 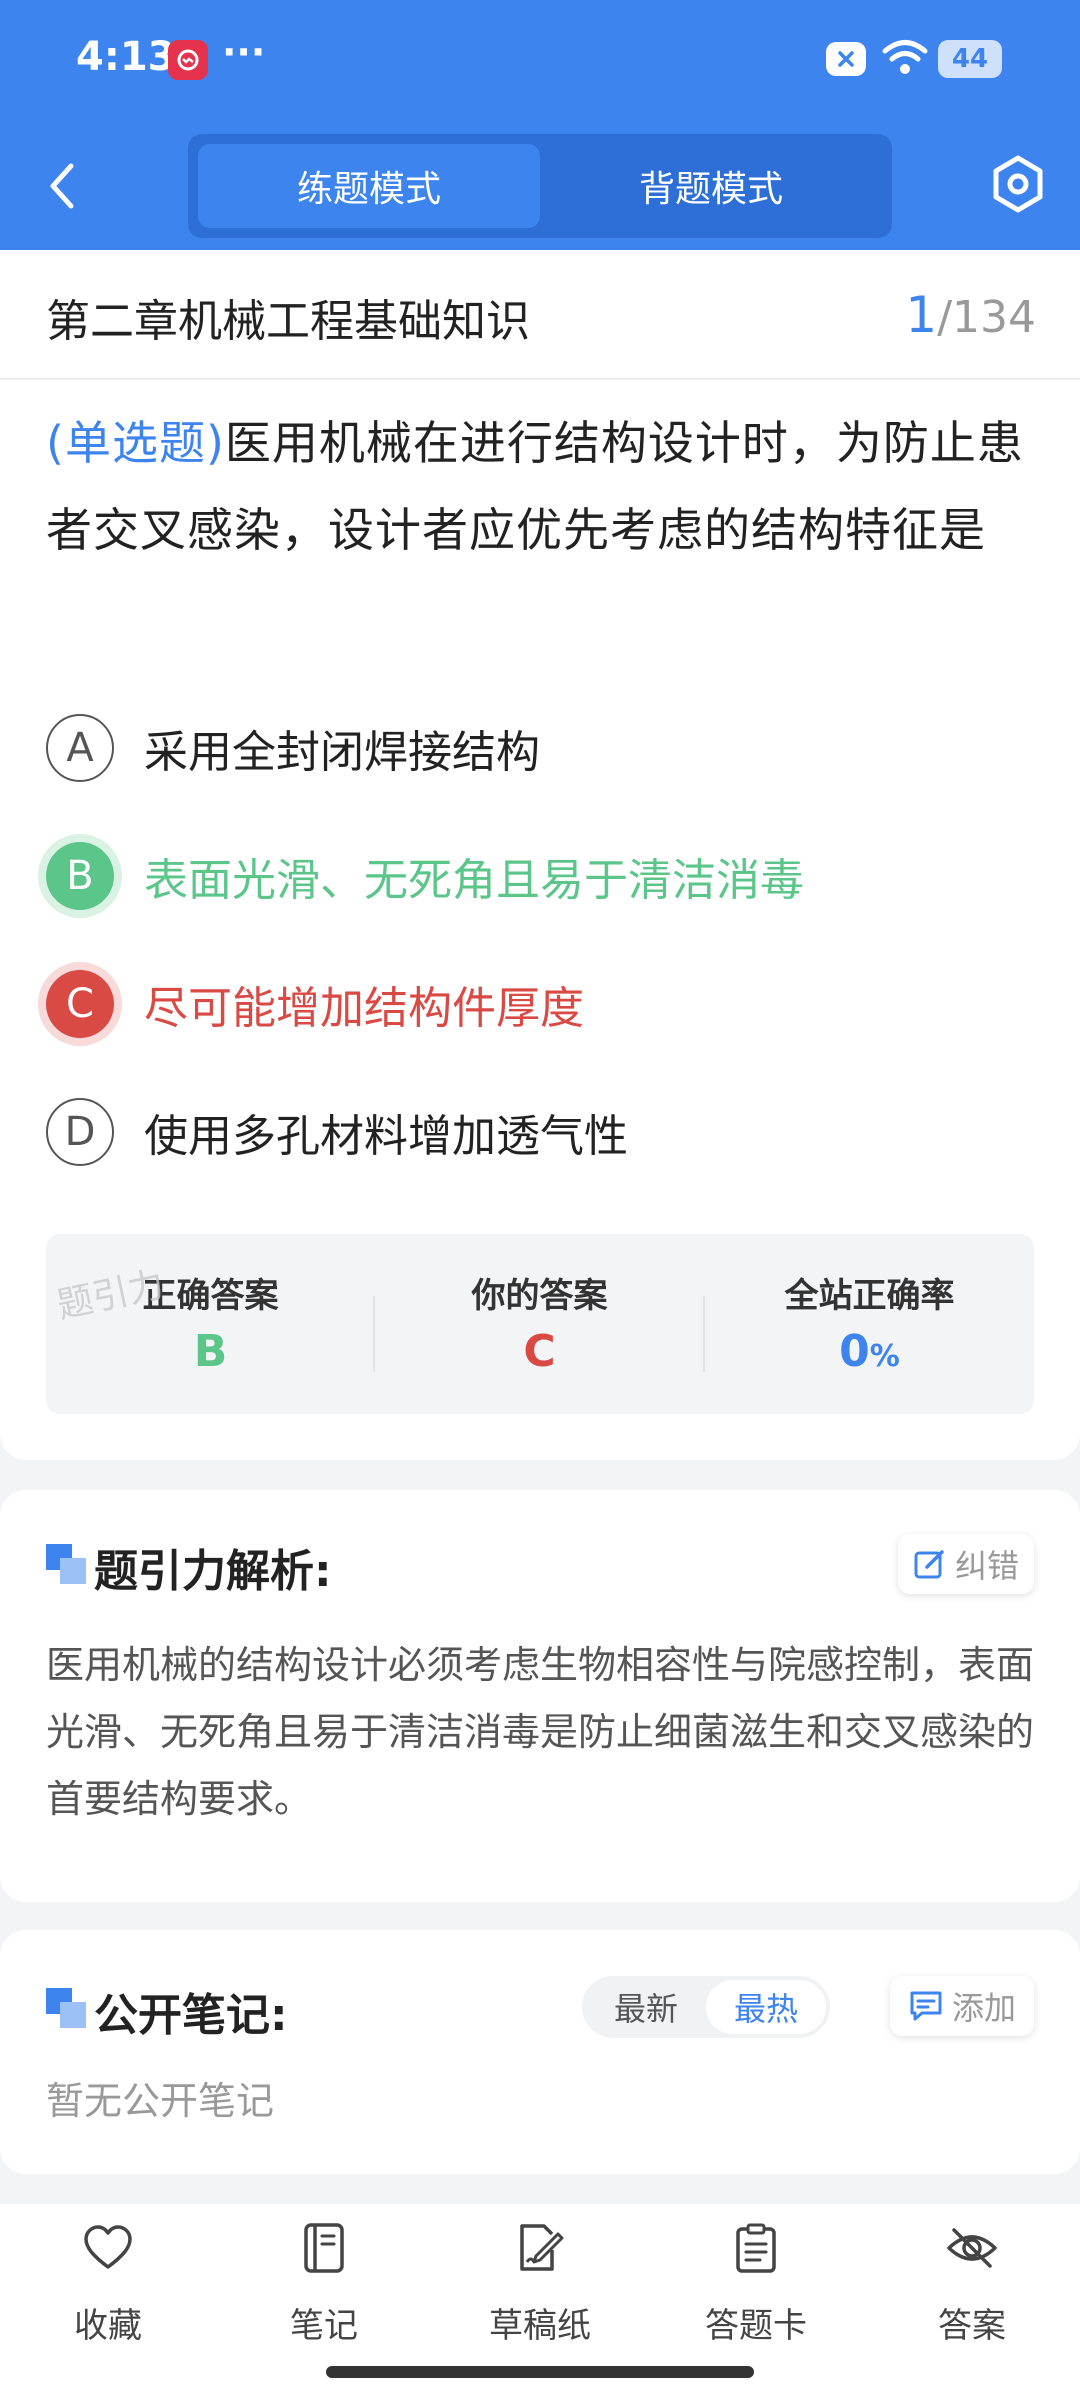 What do you see at coordinates (126, 57) in the screenshot?
I see `status-time: 4:13` at bounding box center [126, 57].